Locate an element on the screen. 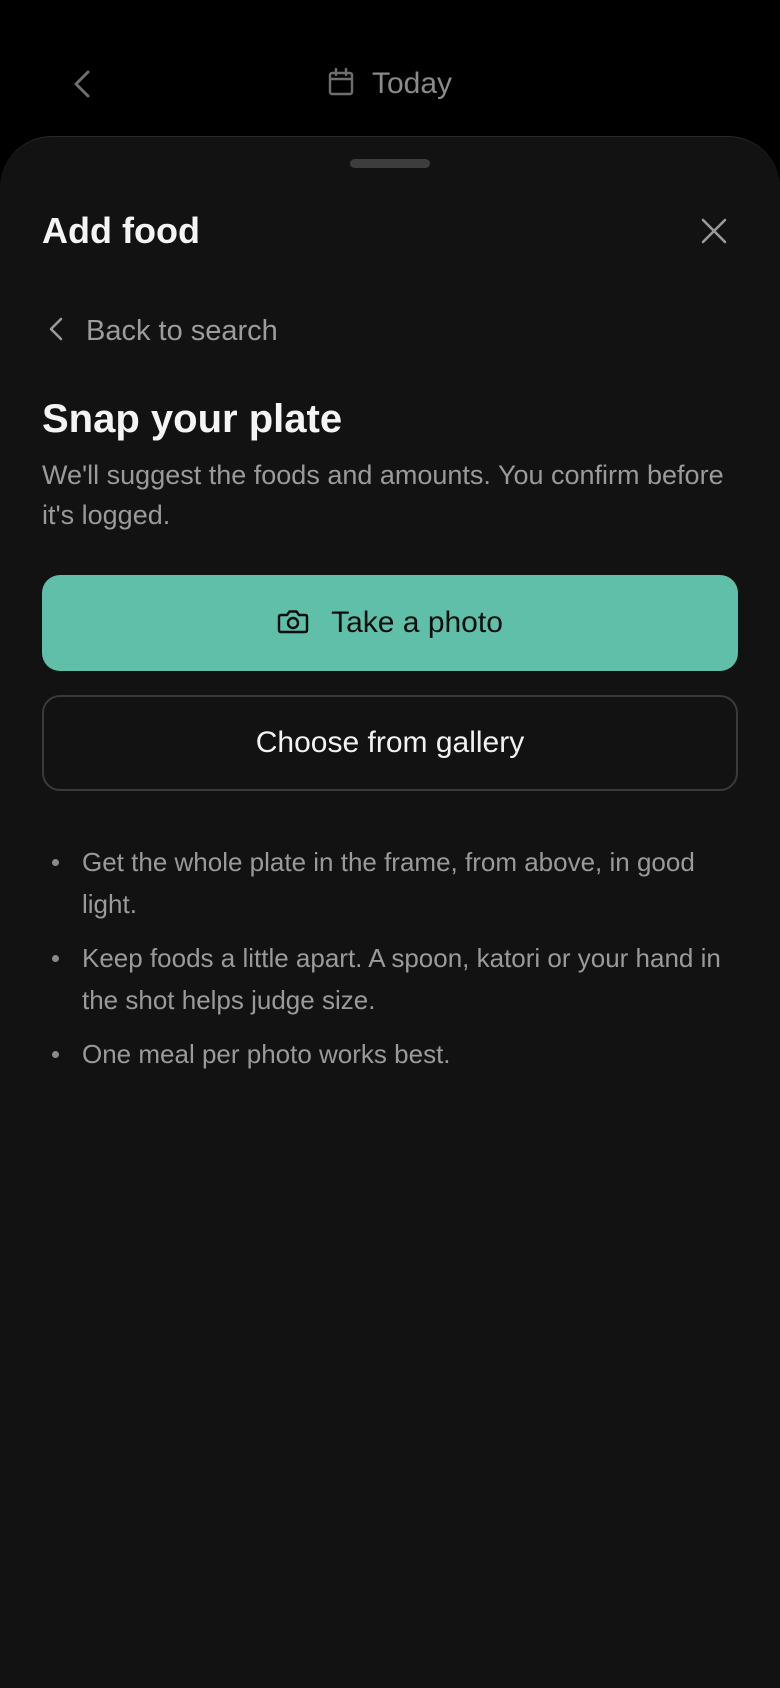 This screenshot has height=1688, width=780. choose-from-gallery-button: Choose from gallery is located at coordinates (390, 743).